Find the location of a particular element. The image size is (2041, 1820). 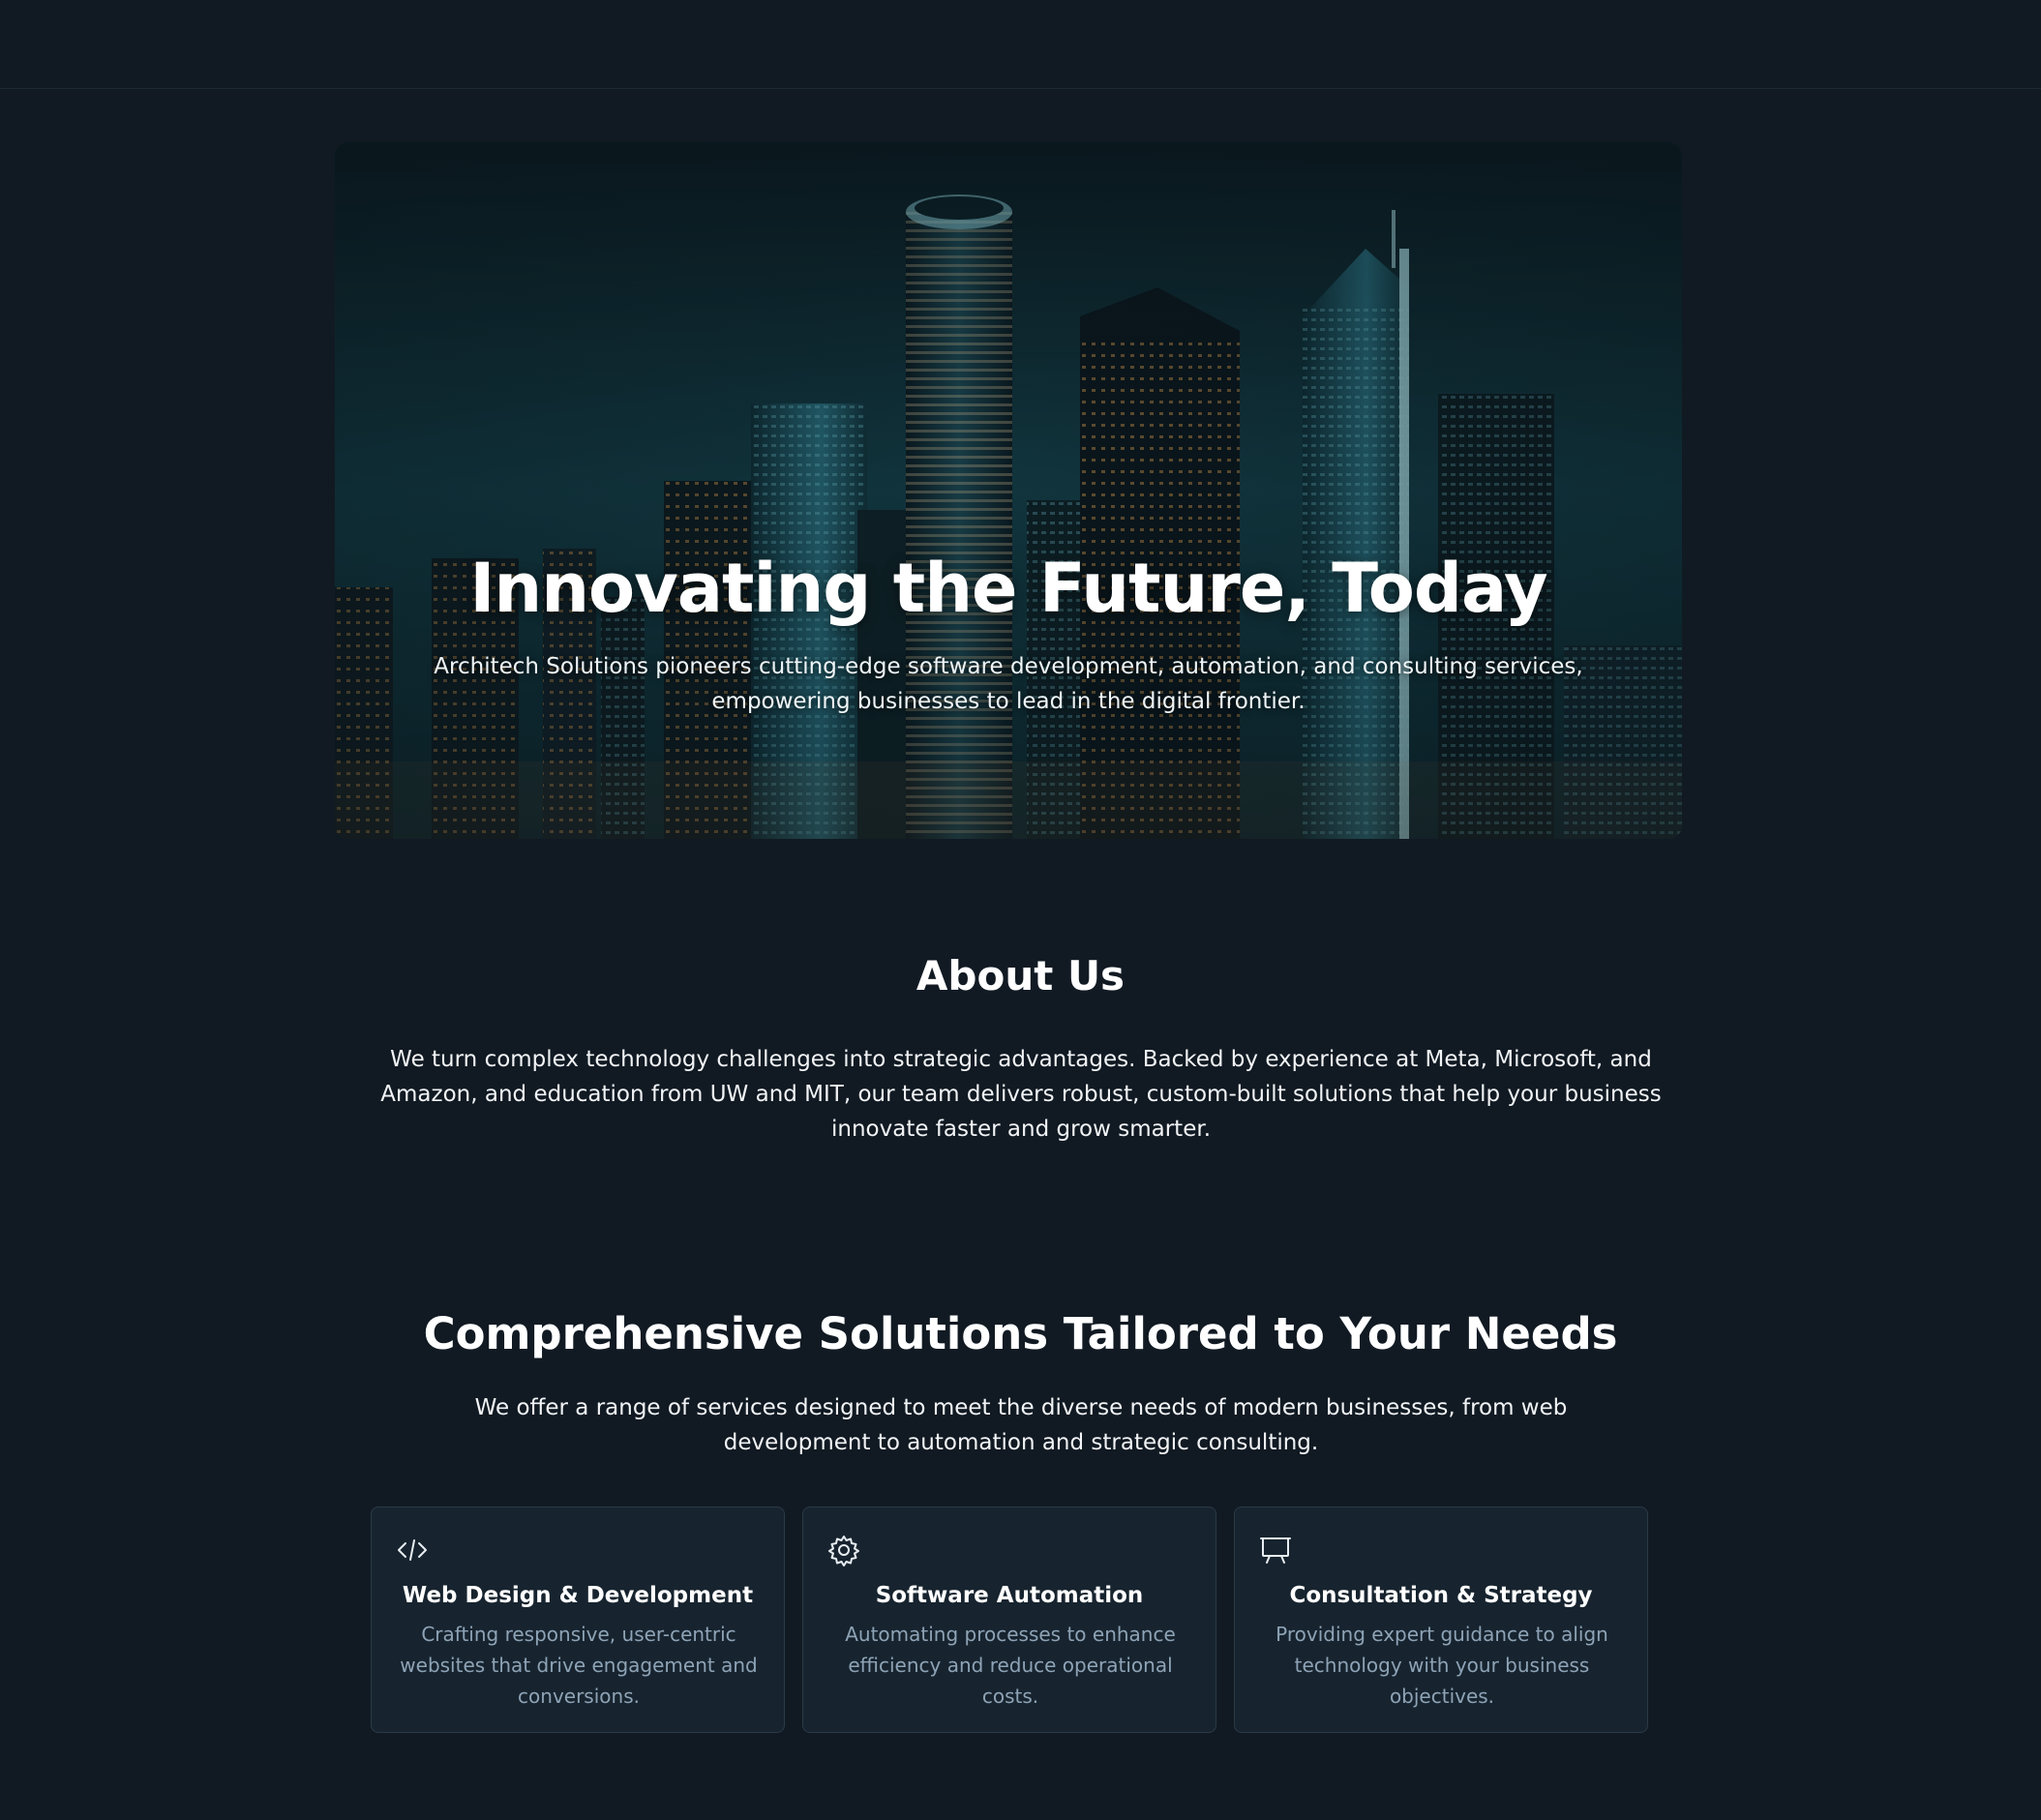

service-card-title: Web Design & Development is located at coordinates (578, 1595).